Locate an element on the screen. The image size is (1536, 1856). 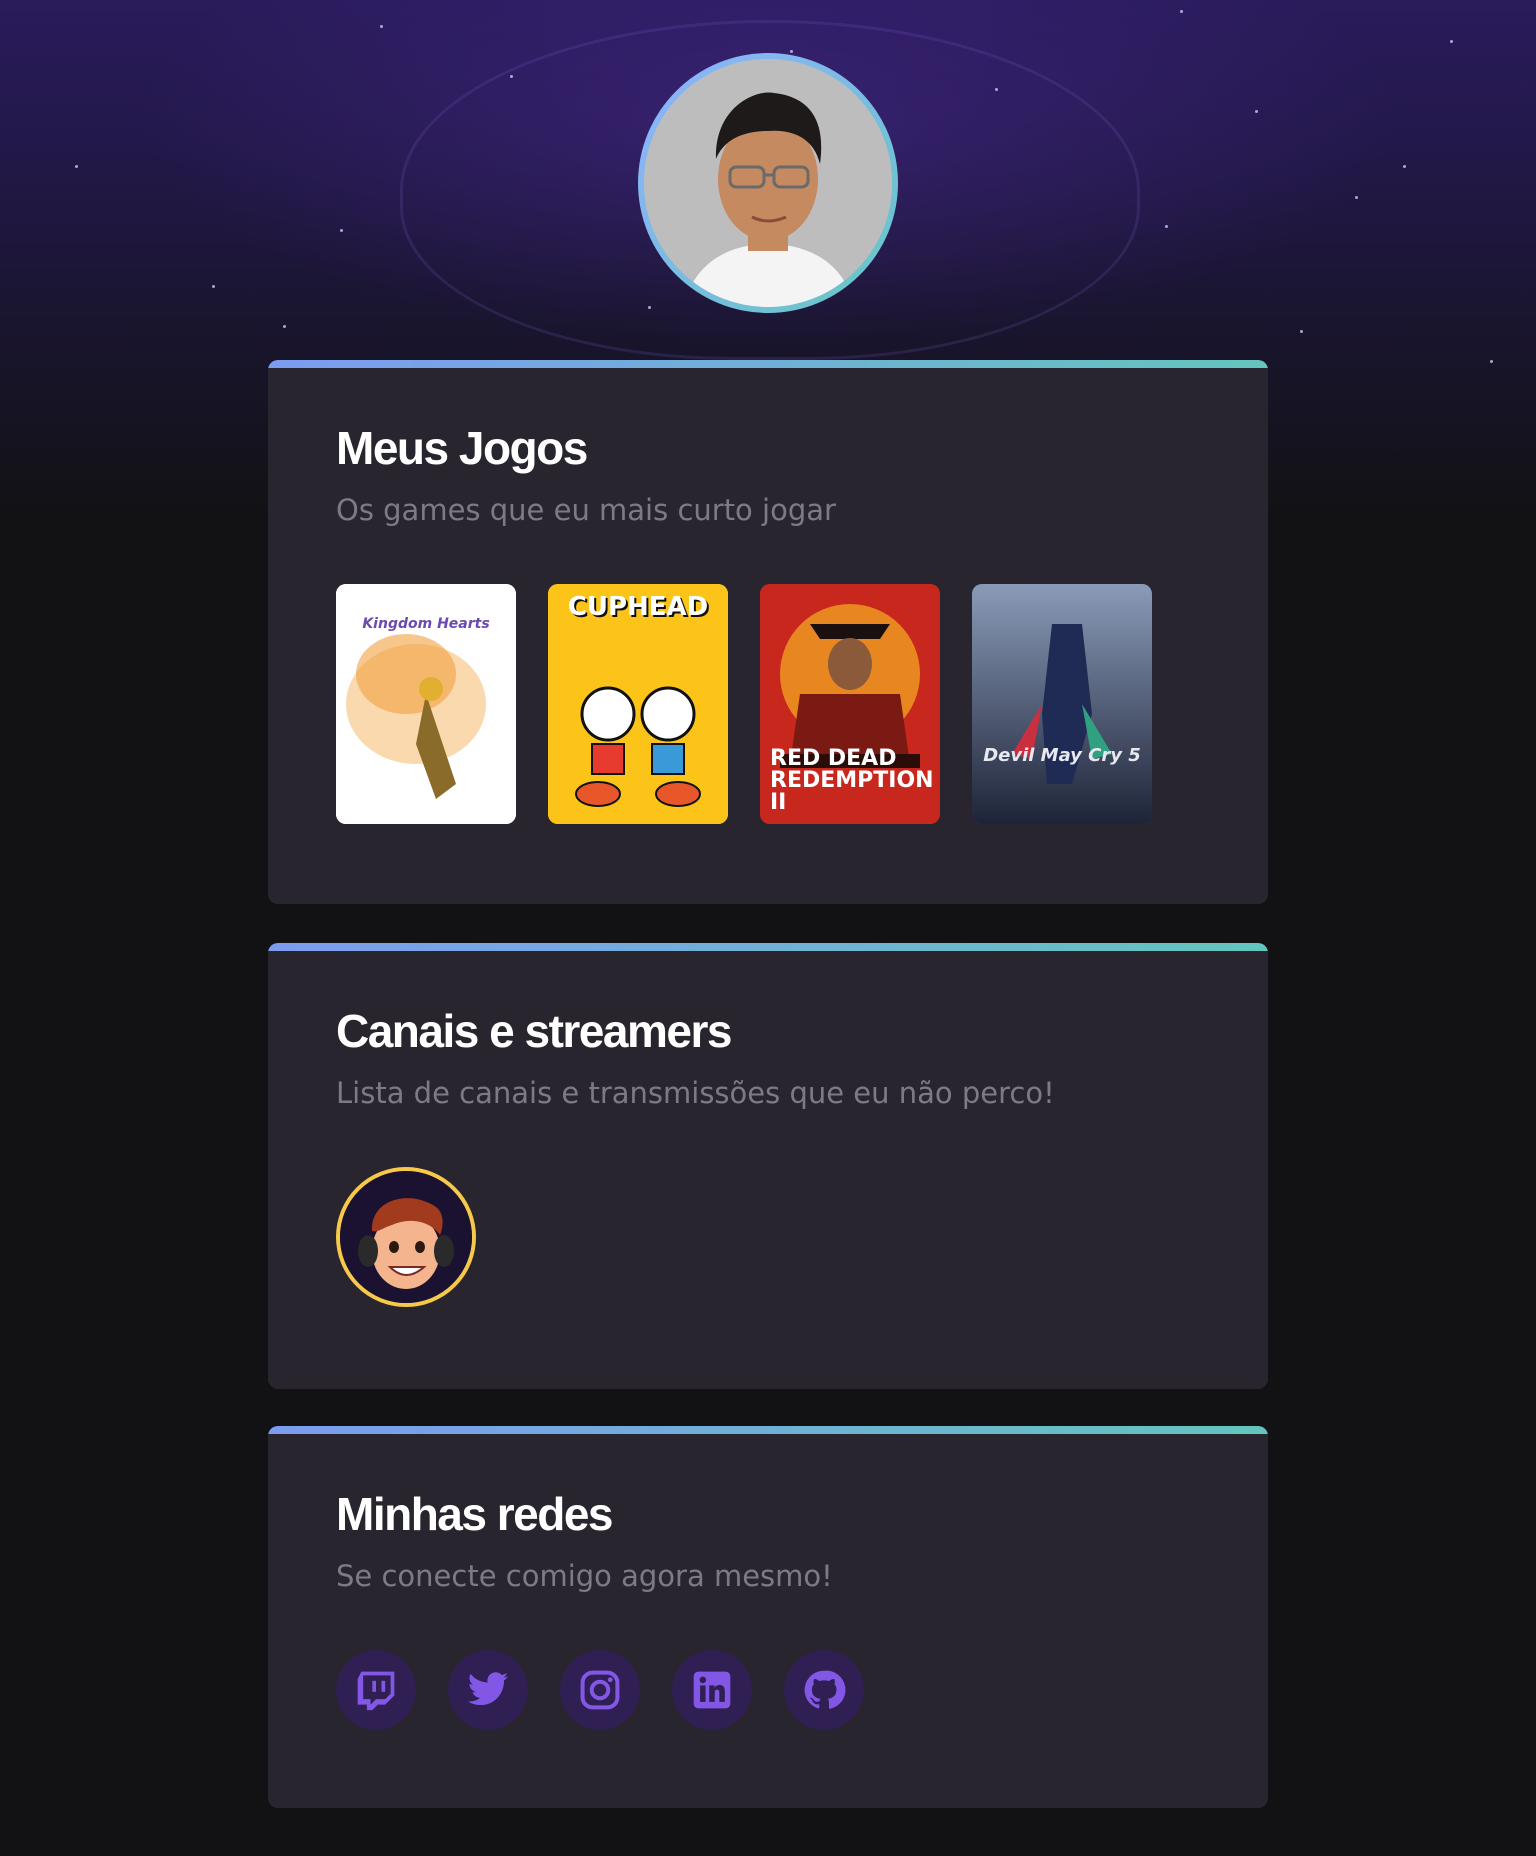
game-title: Kingdom Hearts is located at coordinates (426, 624).